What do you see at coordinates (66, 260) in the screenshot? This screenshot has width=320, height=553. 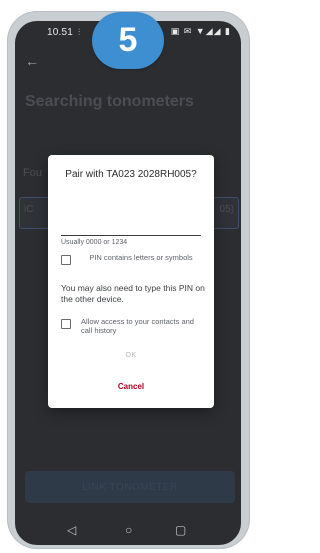 I see `pin-letters-checkbox` at bounding box center [66, 260].